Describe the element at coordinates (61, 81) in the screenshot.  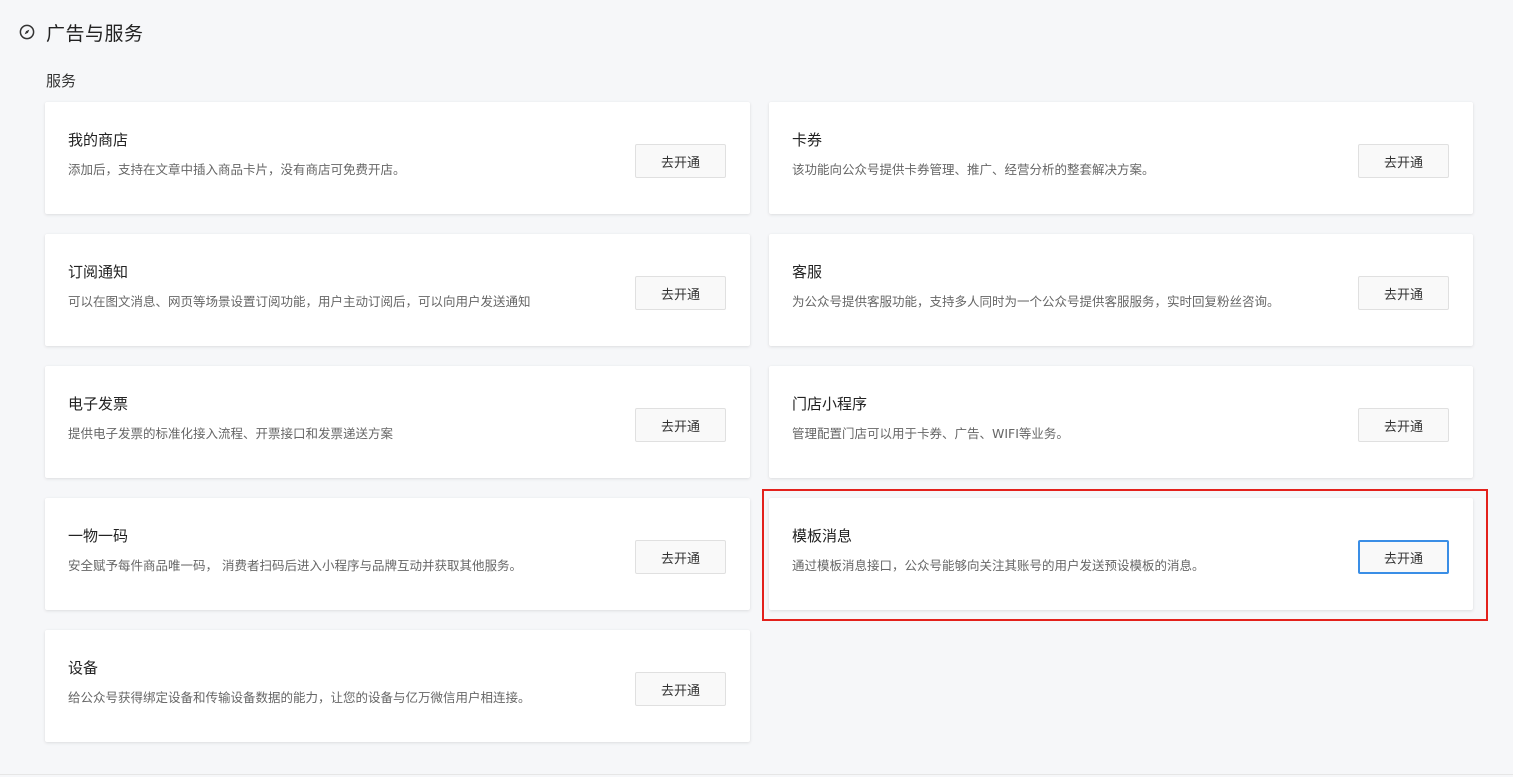
I see `section-title: 服务` at that location.